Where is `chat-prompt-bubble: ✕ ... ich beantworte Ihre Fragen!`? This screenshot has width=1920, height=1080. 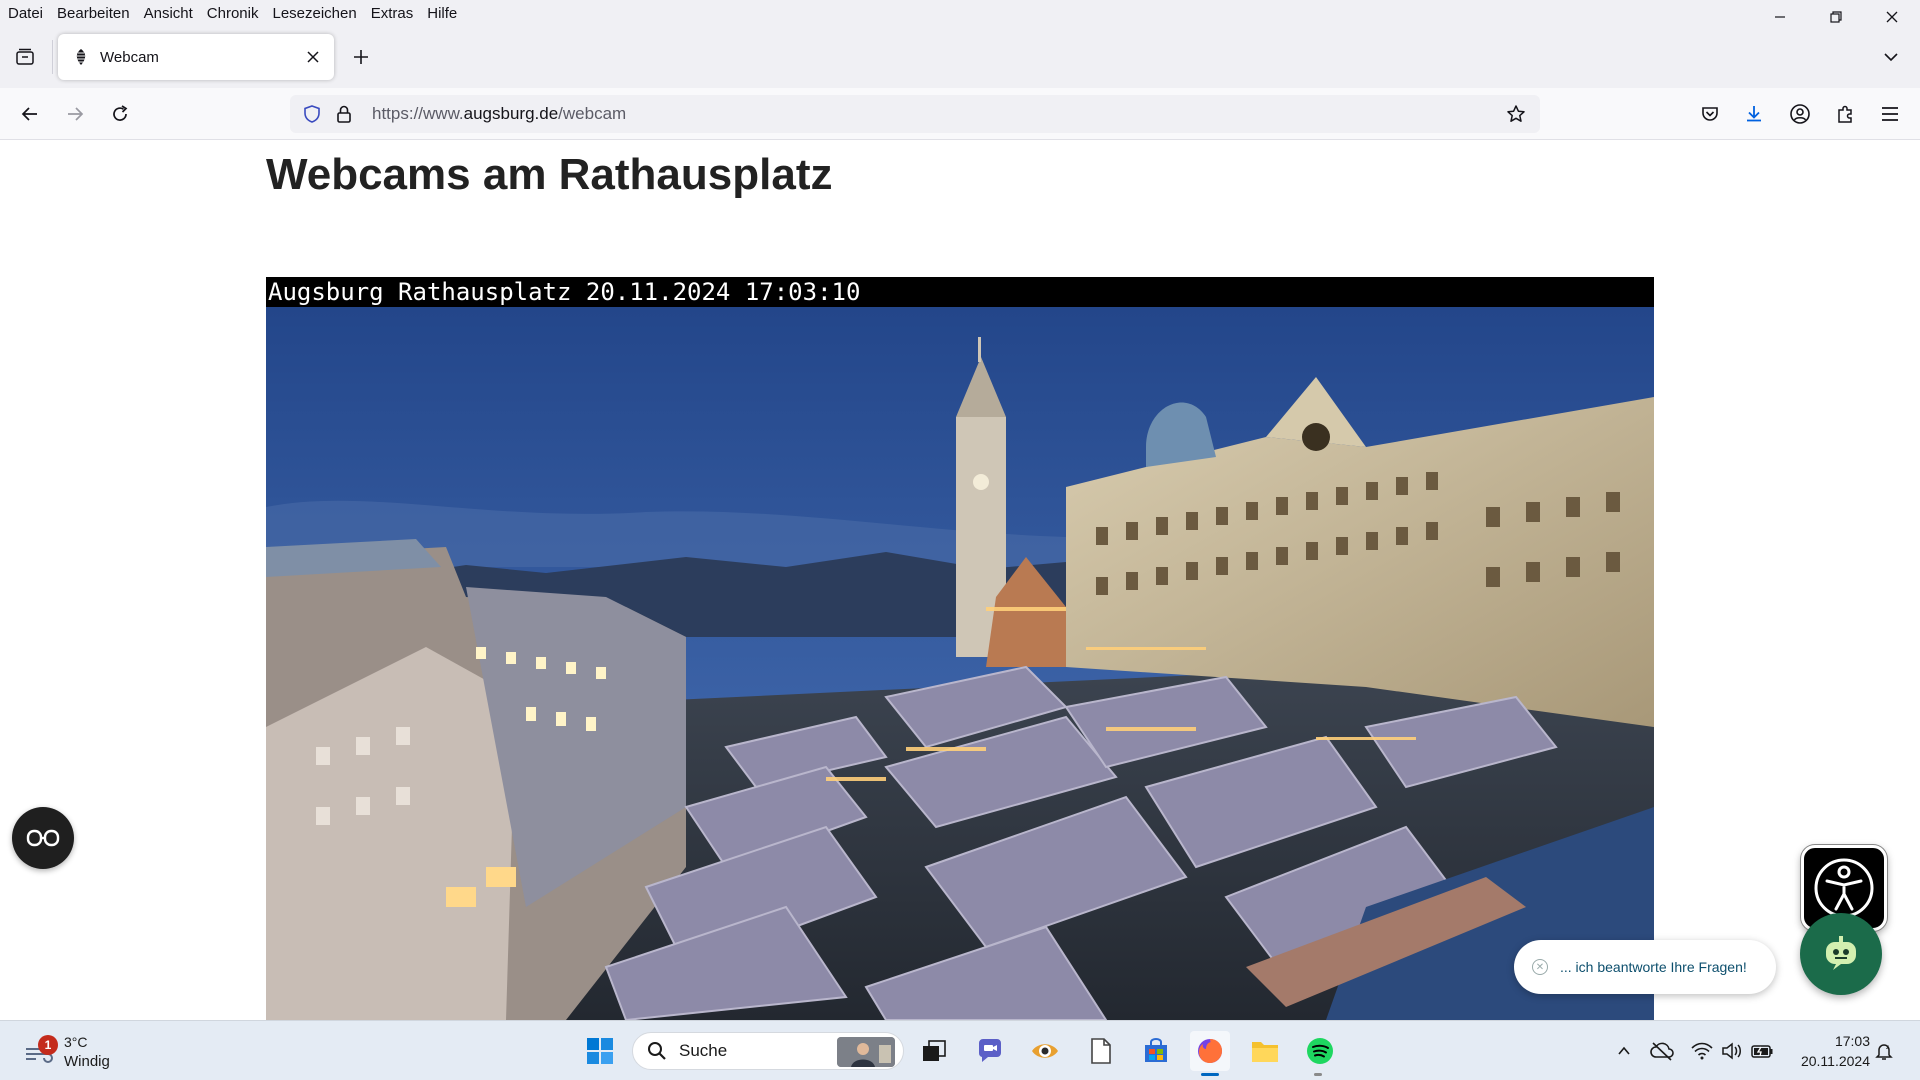
chat-prompt-bubble: ✕ ... ich beantworte Ihre Fragen! is located at coordinates (1645, 967).